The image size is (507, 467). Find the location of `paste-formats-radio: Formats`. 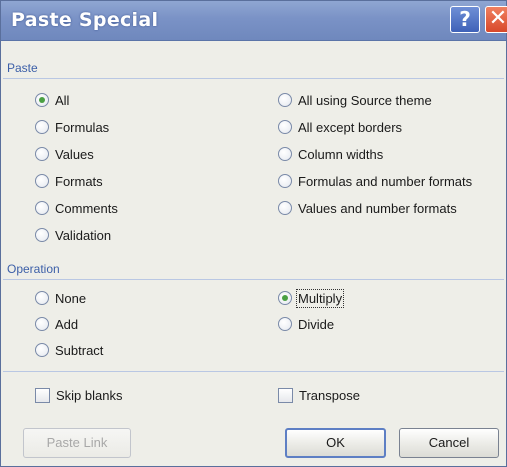

paste-formats-radio: Formats is located at coordinates (69, 181).